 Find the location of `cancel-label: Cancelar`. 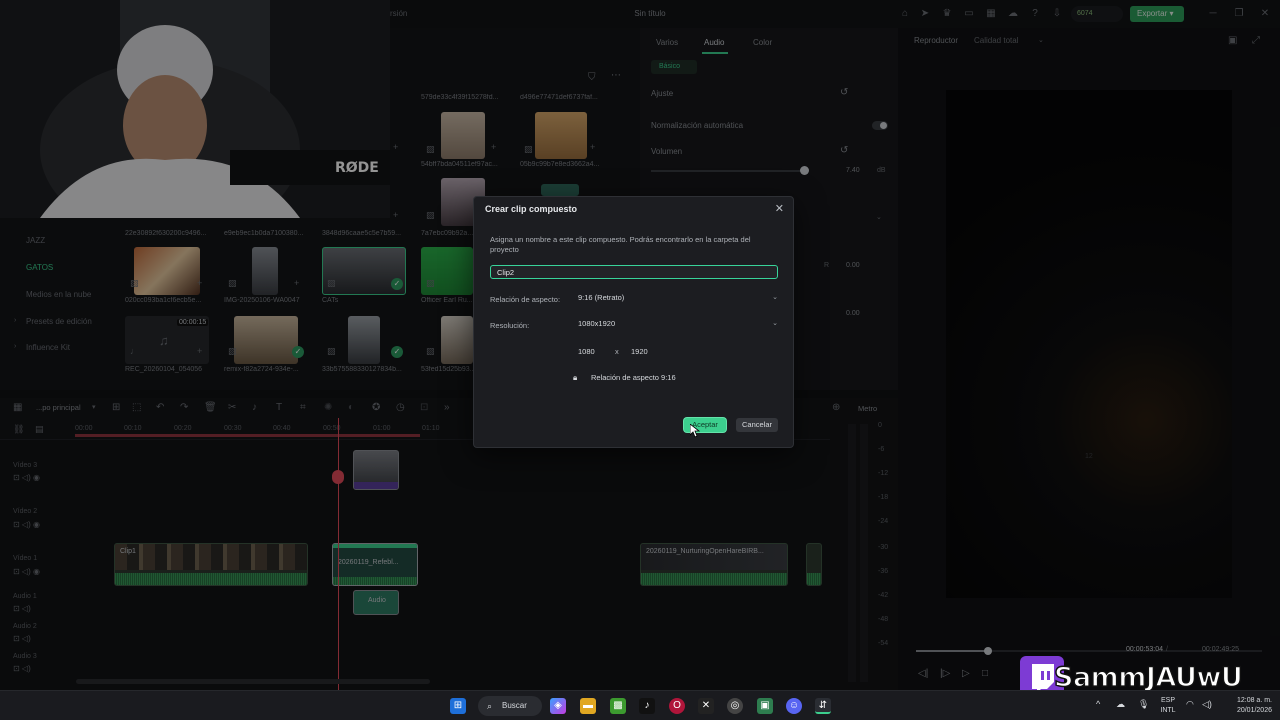

cancel-label: Cancelar is located at coordinates (756, 424).